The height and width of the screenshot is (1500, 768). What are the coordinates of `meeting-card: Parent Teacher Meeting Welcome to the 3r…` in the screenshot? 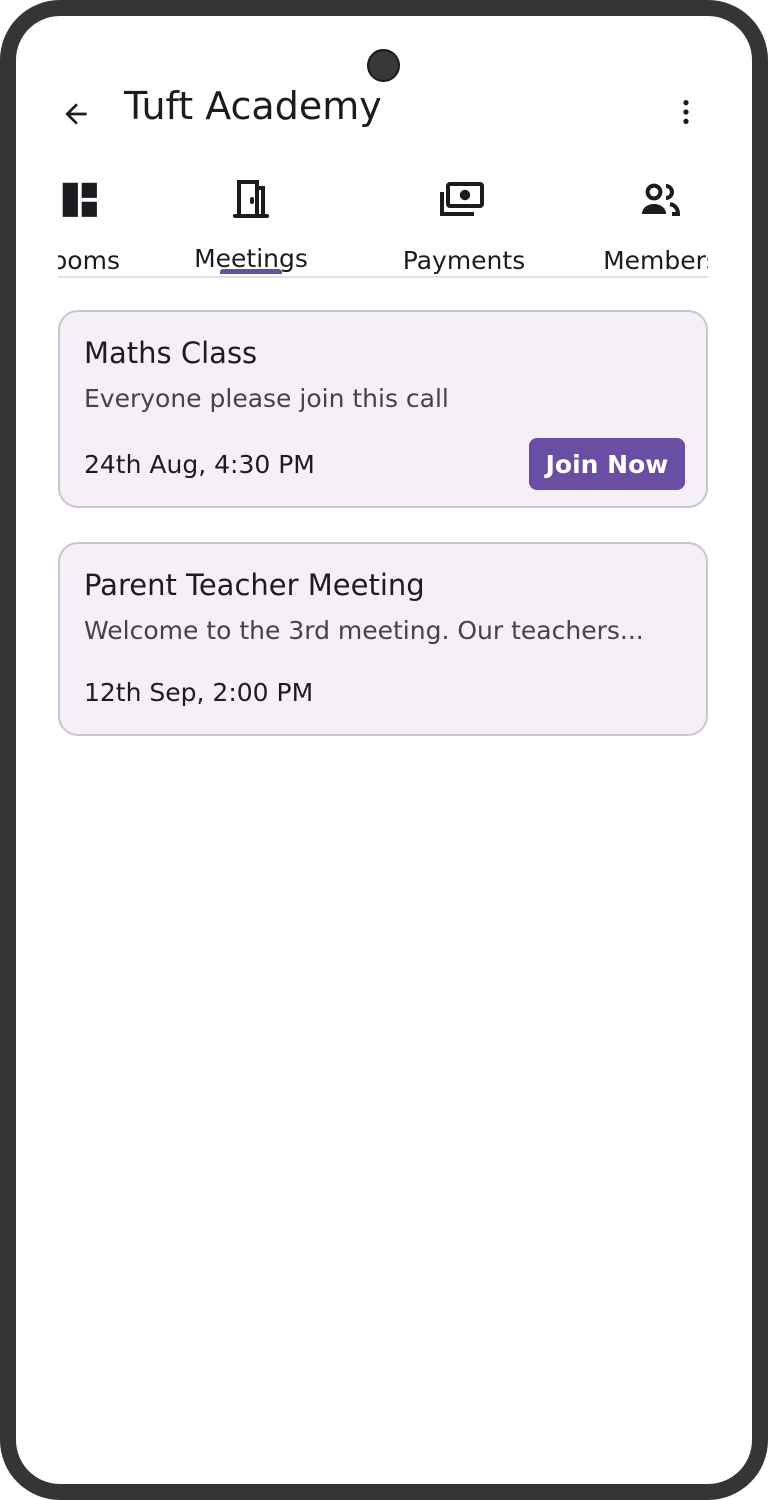 It's located at (383, 639).